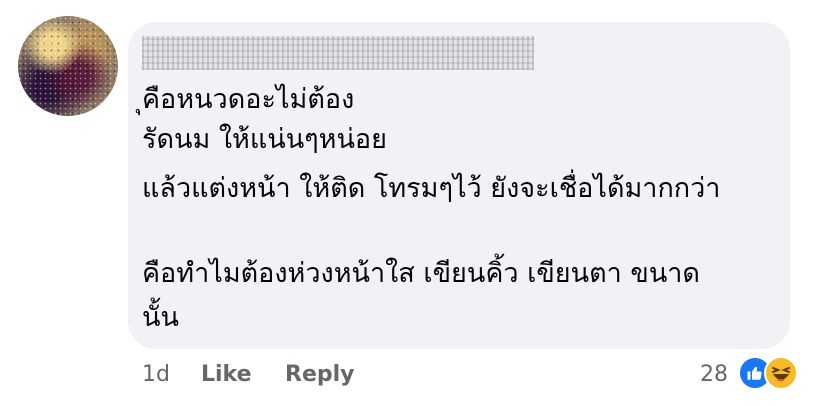  Describe the element at coordinates (226, 375) in the screenshot. I see `like-button: Like` at that location.